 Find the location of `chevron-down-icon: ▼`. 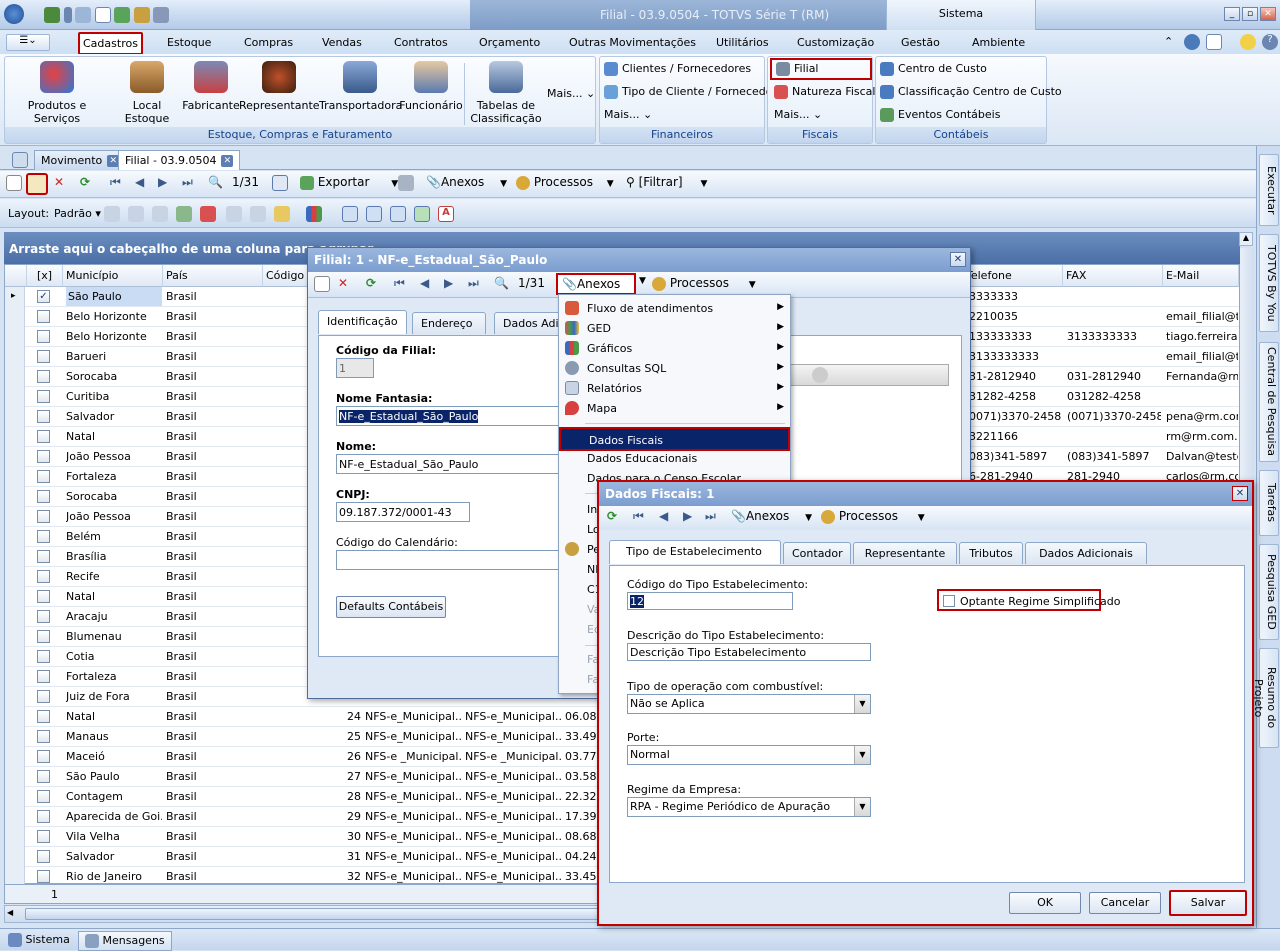

chevron-down-icon: ▼ is located at coordinates (862, 704).